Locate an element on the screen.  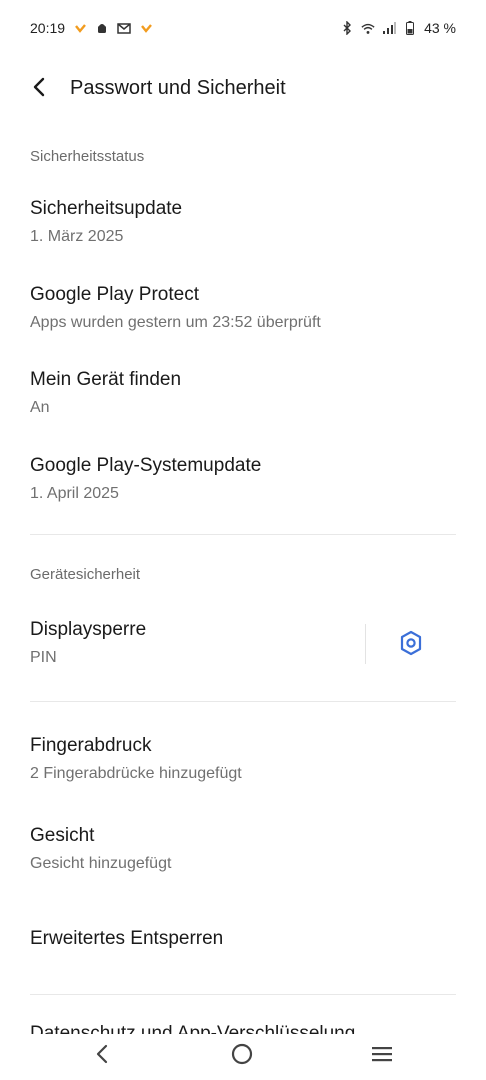
battery-icon is located at coordinates (410, 28).